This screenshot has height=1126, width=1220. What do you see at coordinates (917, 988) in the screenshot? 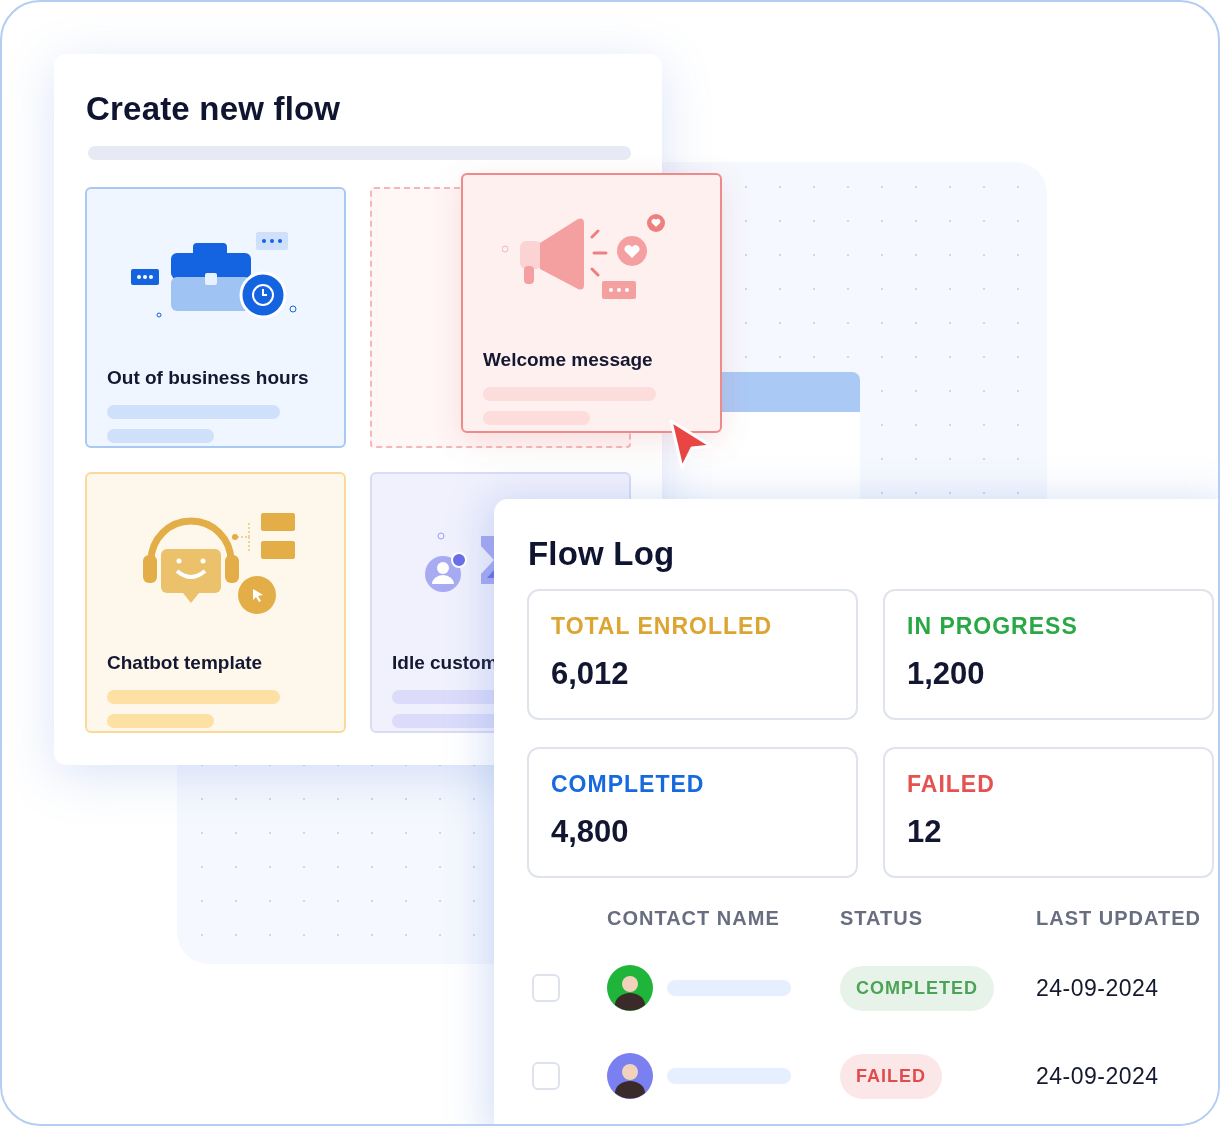
I see `status-badge: COMPLETED` at bounding box center [917, 988].